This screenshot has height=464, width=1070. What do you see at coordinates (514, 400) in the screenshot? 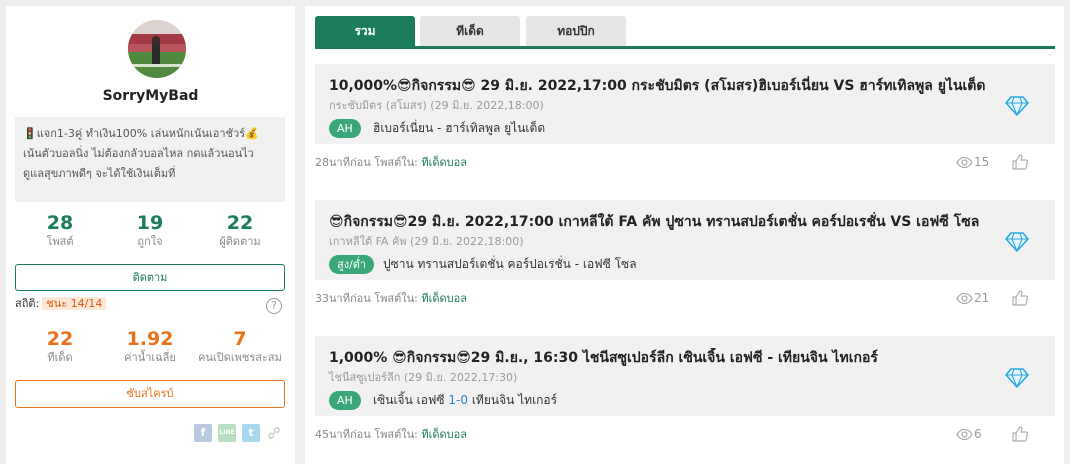
I see `match-away: เทียนจิน ไทเกอร์` at bounding box center [514, 400].